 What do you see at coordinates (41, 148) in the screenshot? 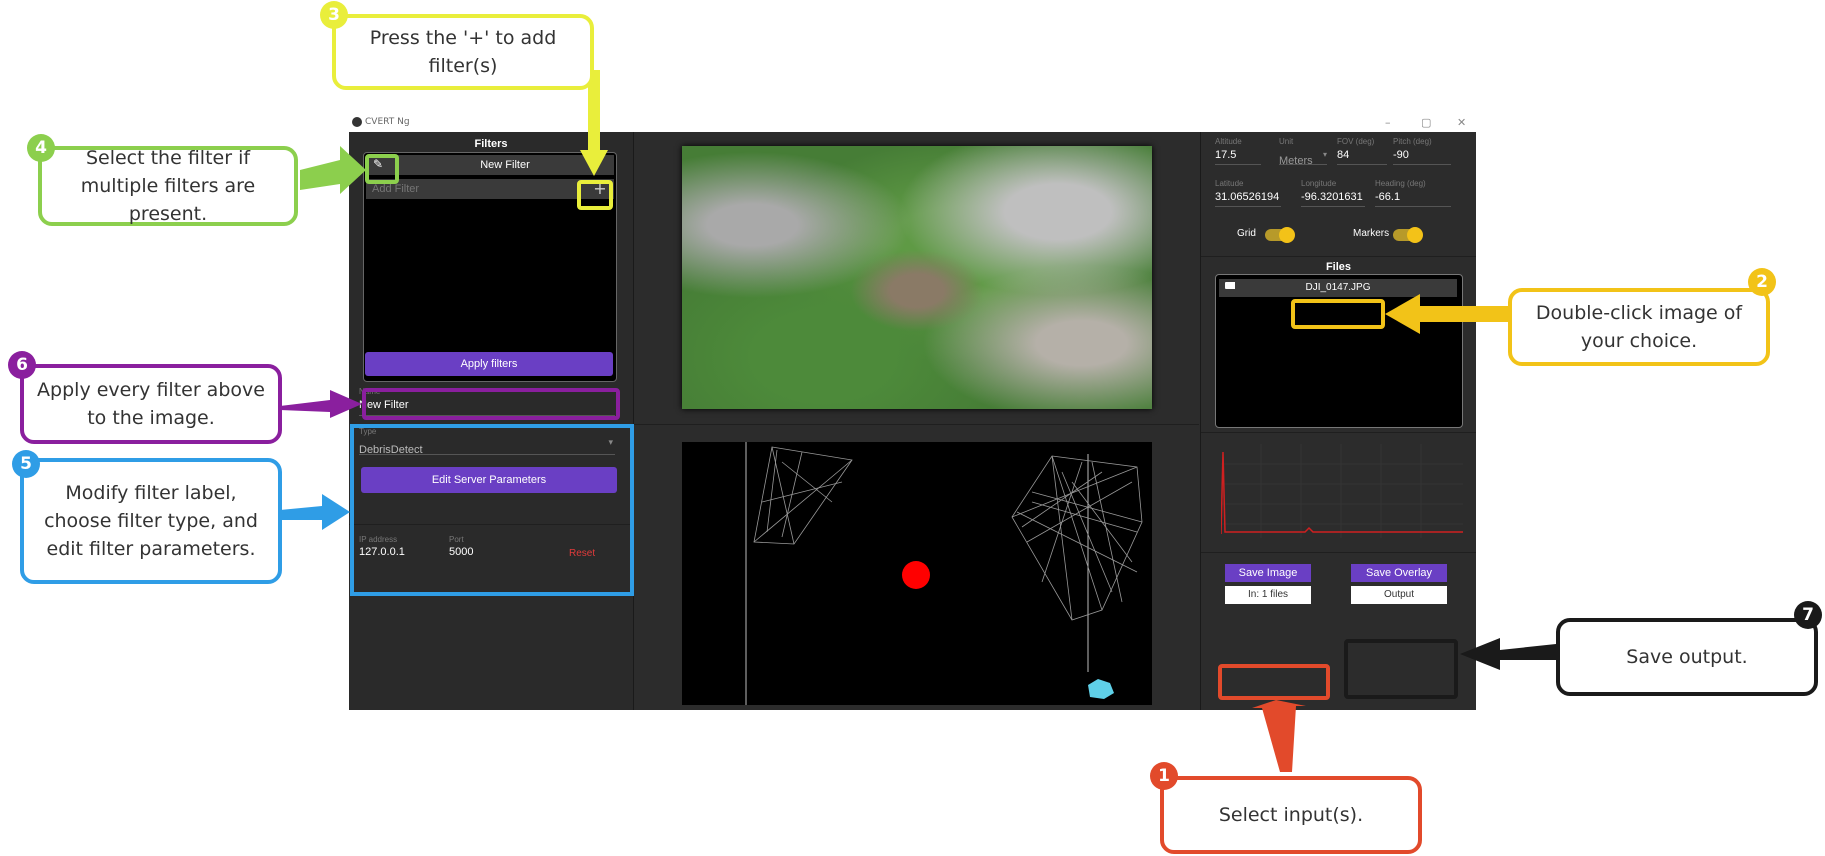
I see `badge-4: 4` at bounding box center [41, 148].